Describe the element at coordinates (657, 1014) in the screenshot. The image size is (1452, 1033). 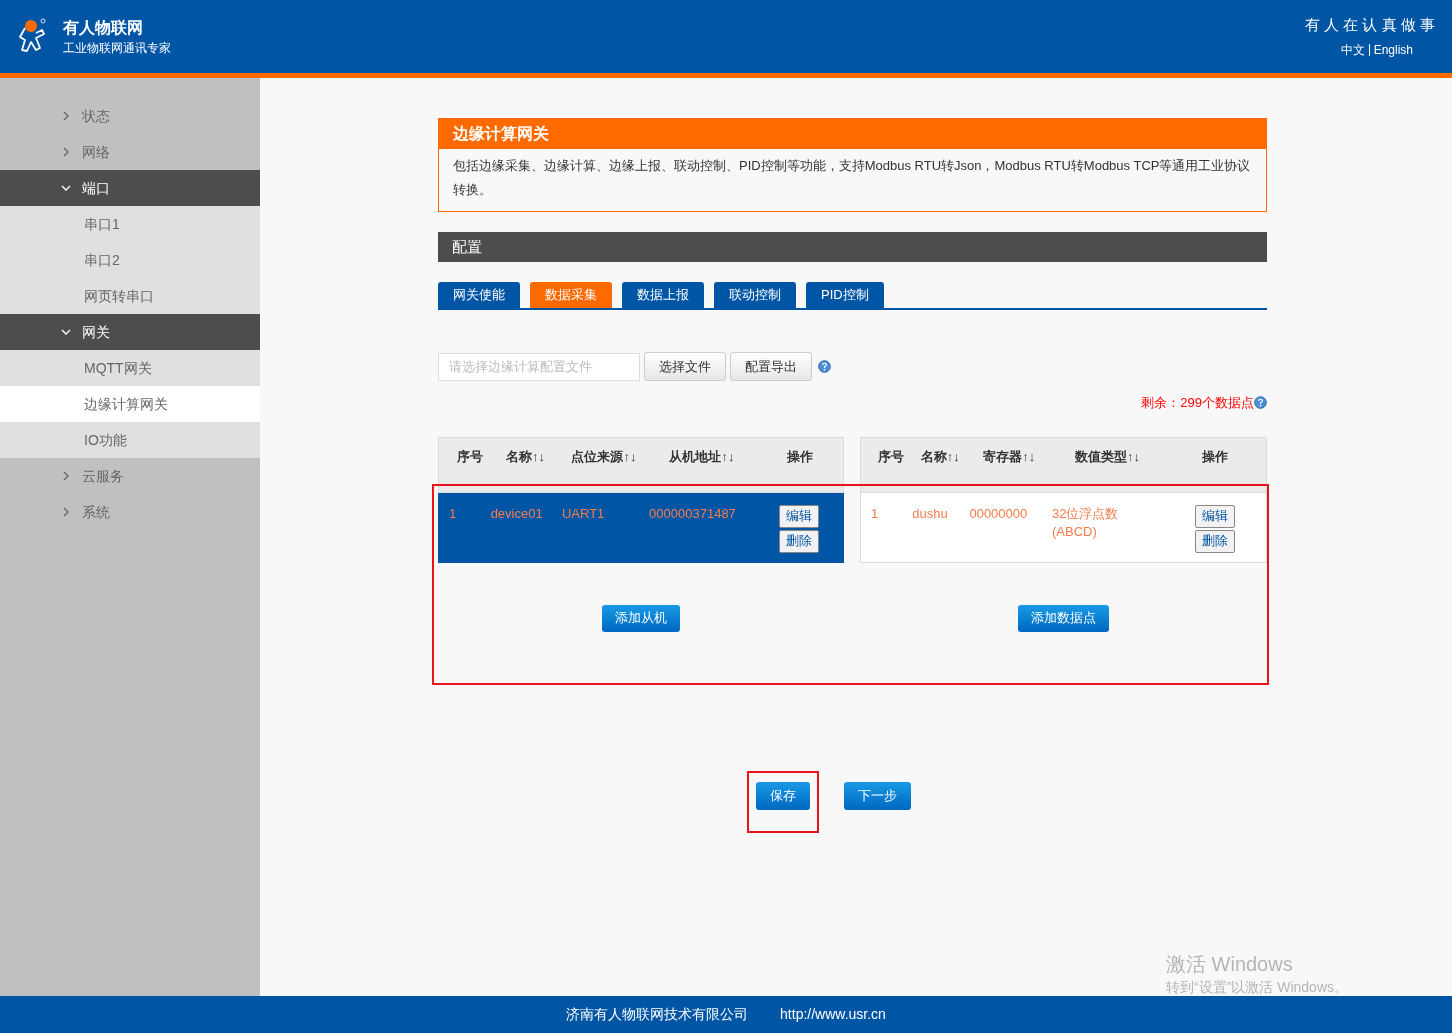
I see `company-name: 济南有人物联网技术有限公司` at that location.